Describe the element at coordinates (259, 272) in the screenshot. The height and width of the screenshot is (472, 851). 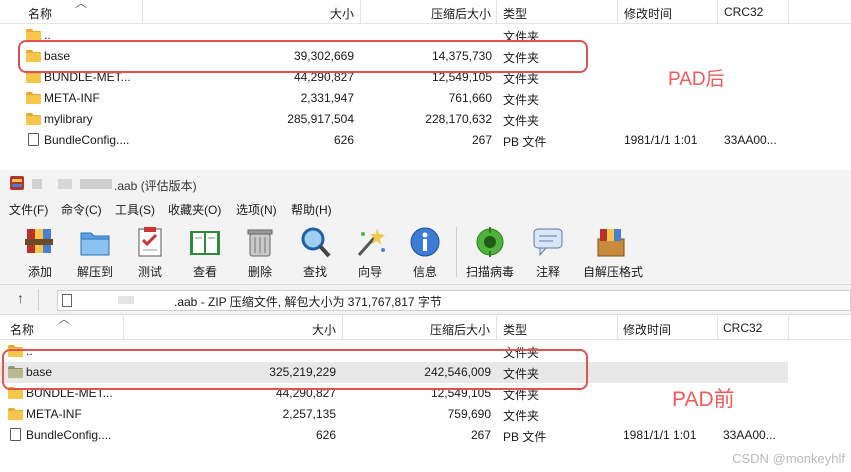
I see `toolbar-label: 删除` at that location.